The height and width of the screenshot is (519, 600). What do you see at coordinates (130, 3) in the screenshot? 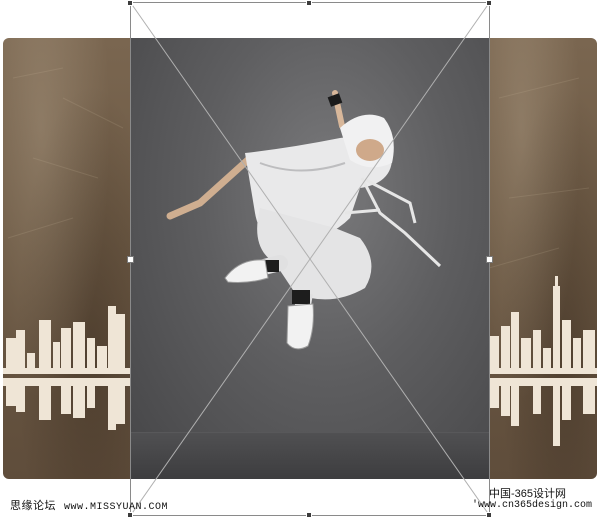
I see `transform-handle-top-left` at bounding box center [130, 3].